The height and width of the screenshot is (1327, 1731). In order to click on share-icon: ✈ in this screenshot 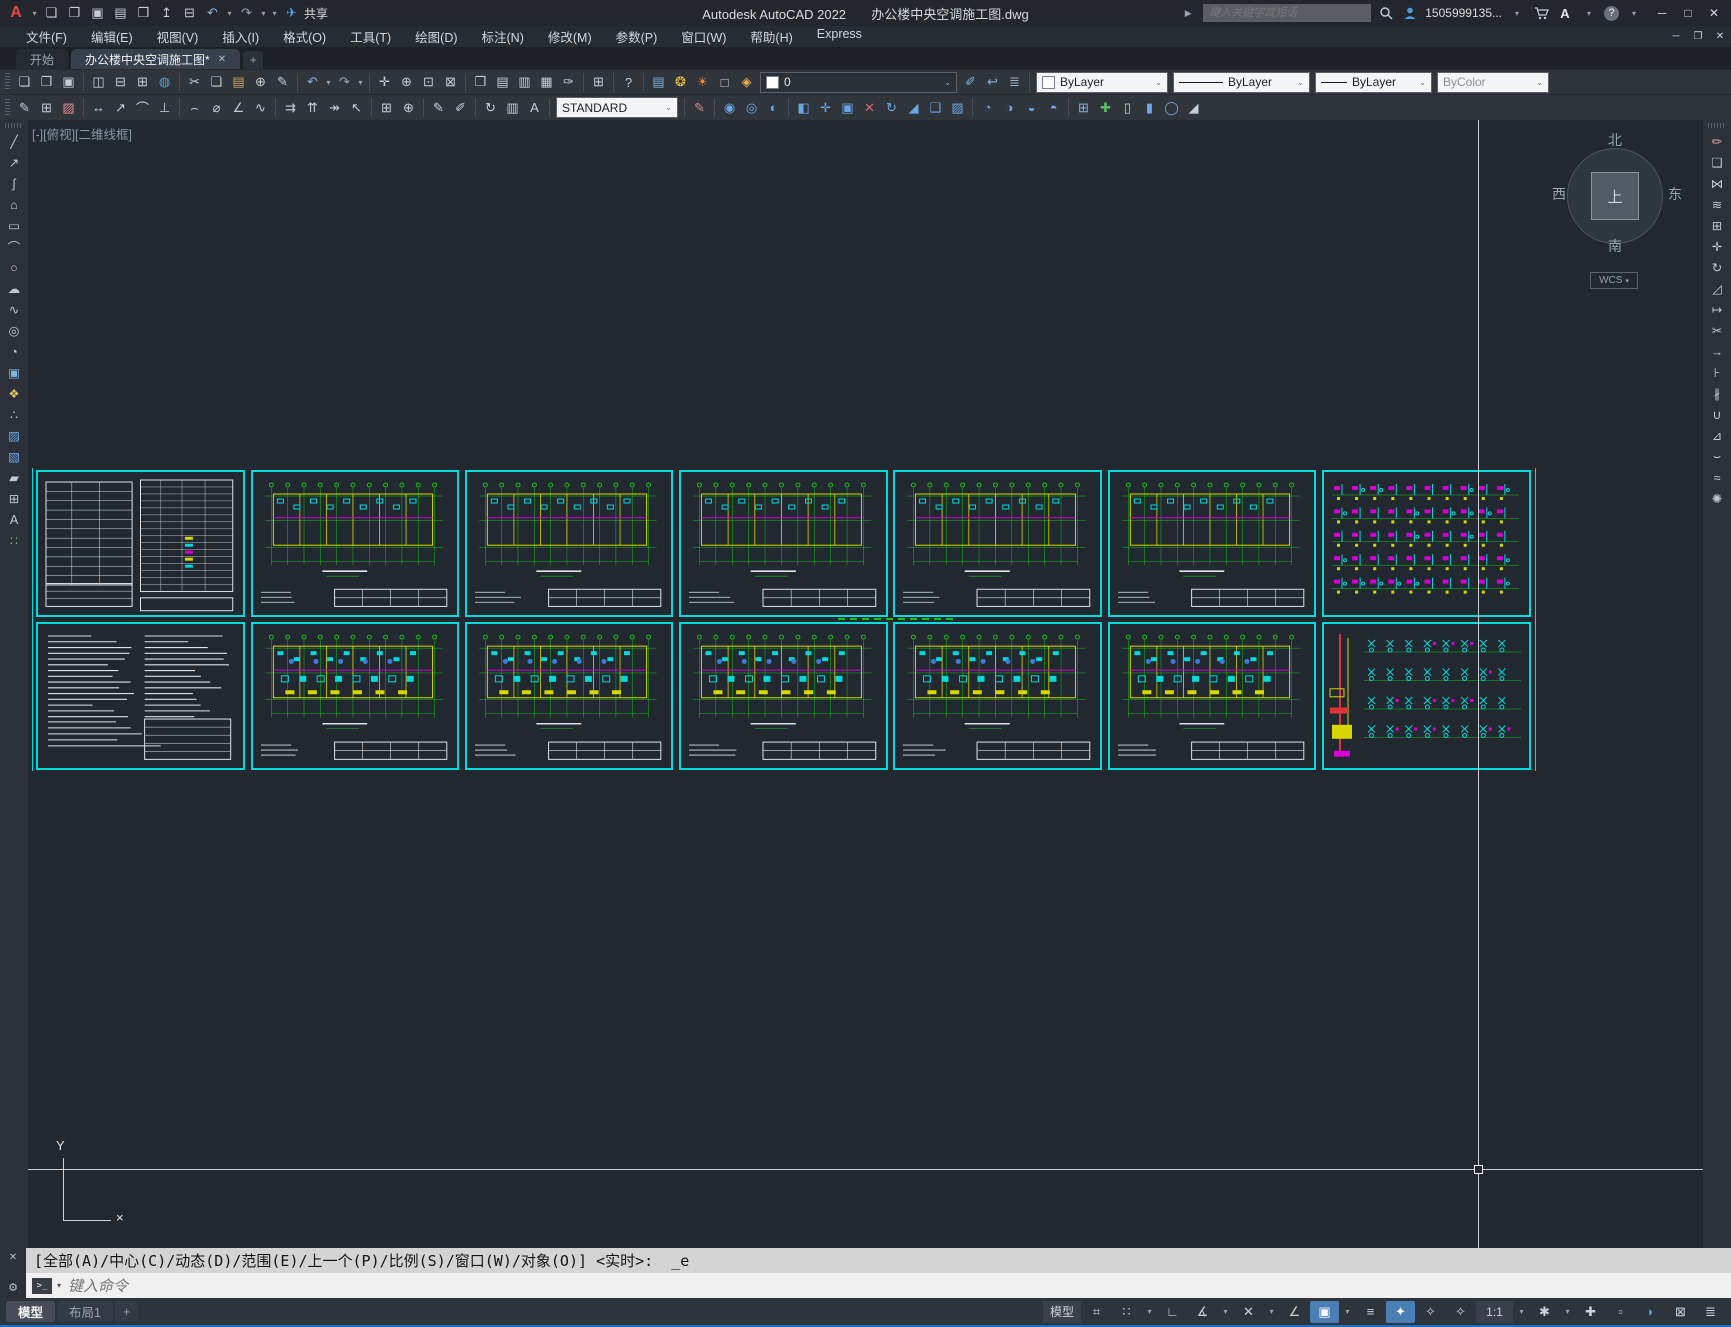, I will do `click(291, 13)`.